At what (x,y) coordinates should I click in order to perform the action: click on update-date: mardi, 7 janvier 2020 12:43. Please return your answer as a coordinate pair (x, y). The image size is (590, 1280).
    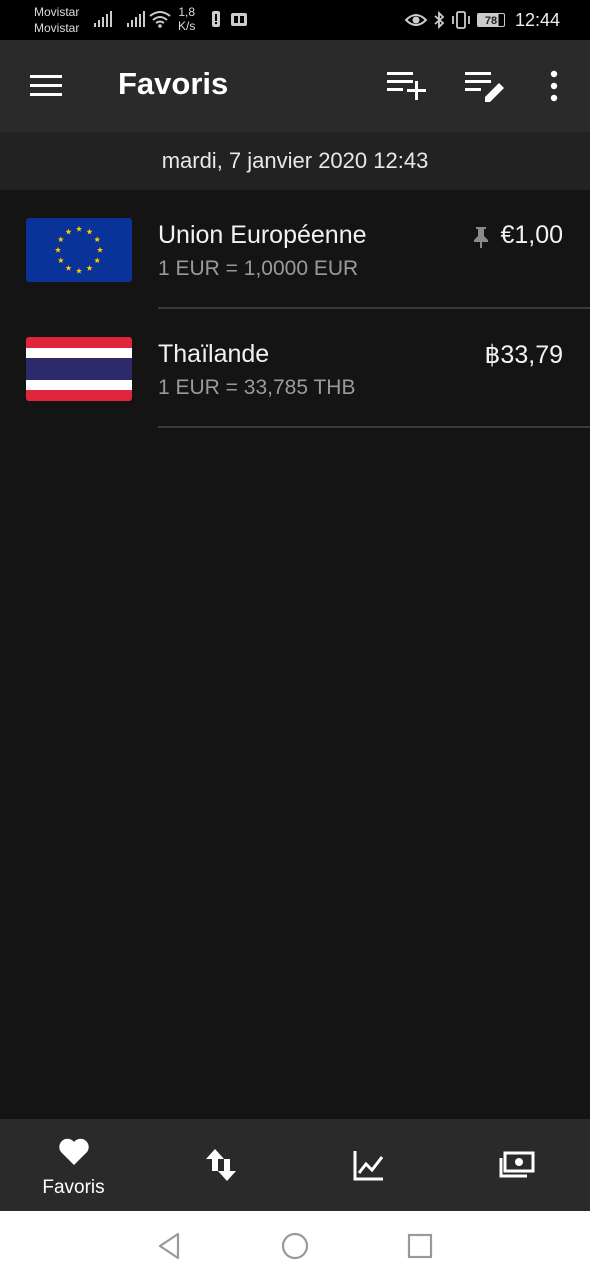
    Looking at the image, I should click on (295, 161).